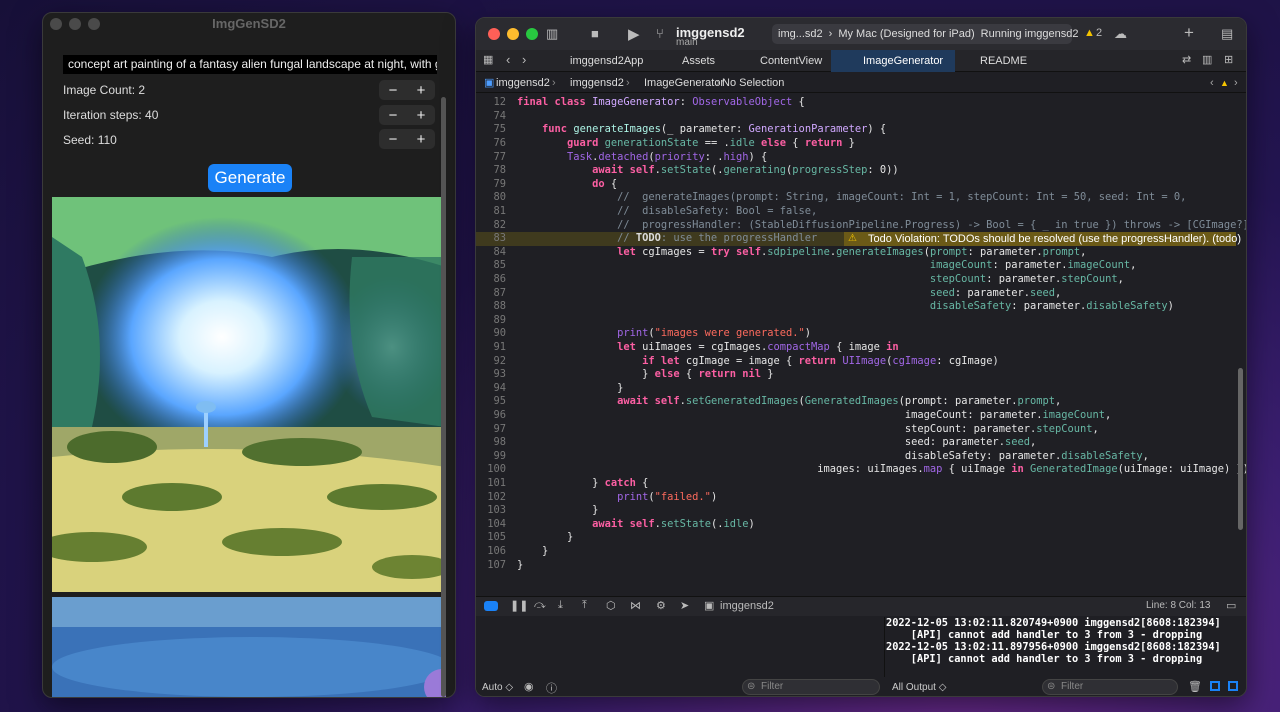  I want to click on step-out-icon: ⤒, so click(584, 605).